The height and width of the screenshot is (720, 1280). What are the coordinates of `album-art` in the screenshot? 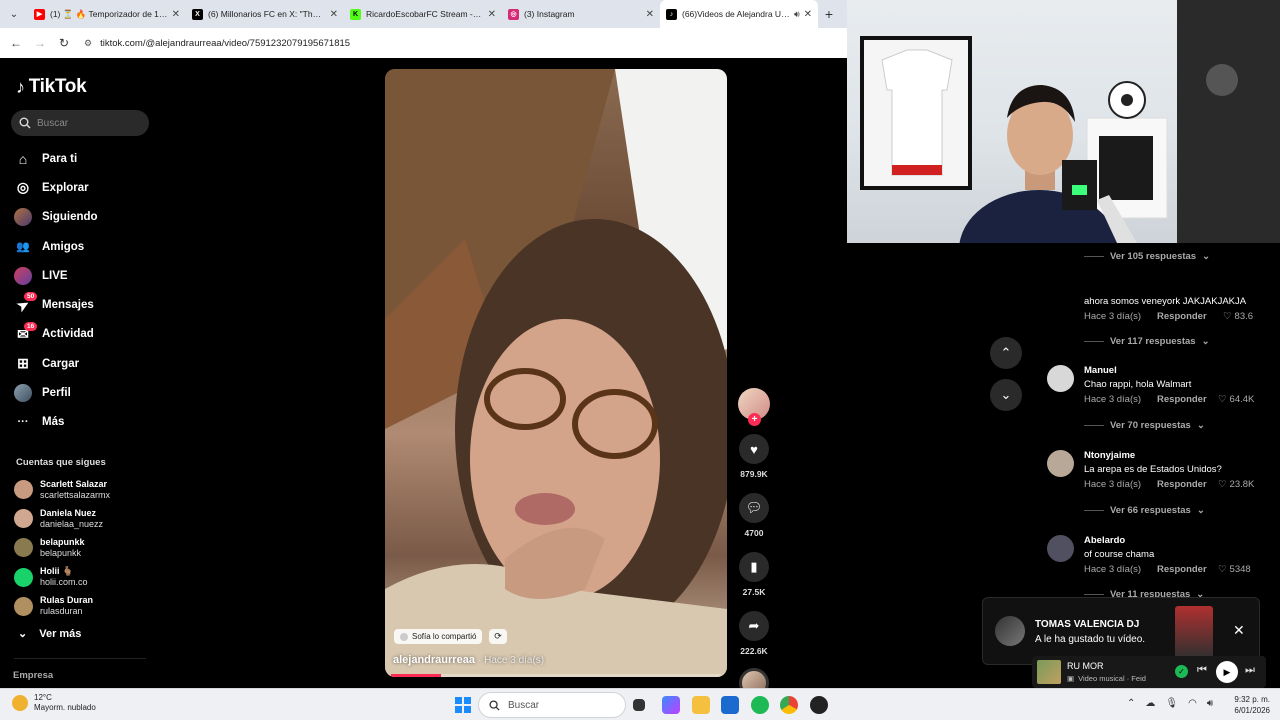 It's located at (1049, 672).